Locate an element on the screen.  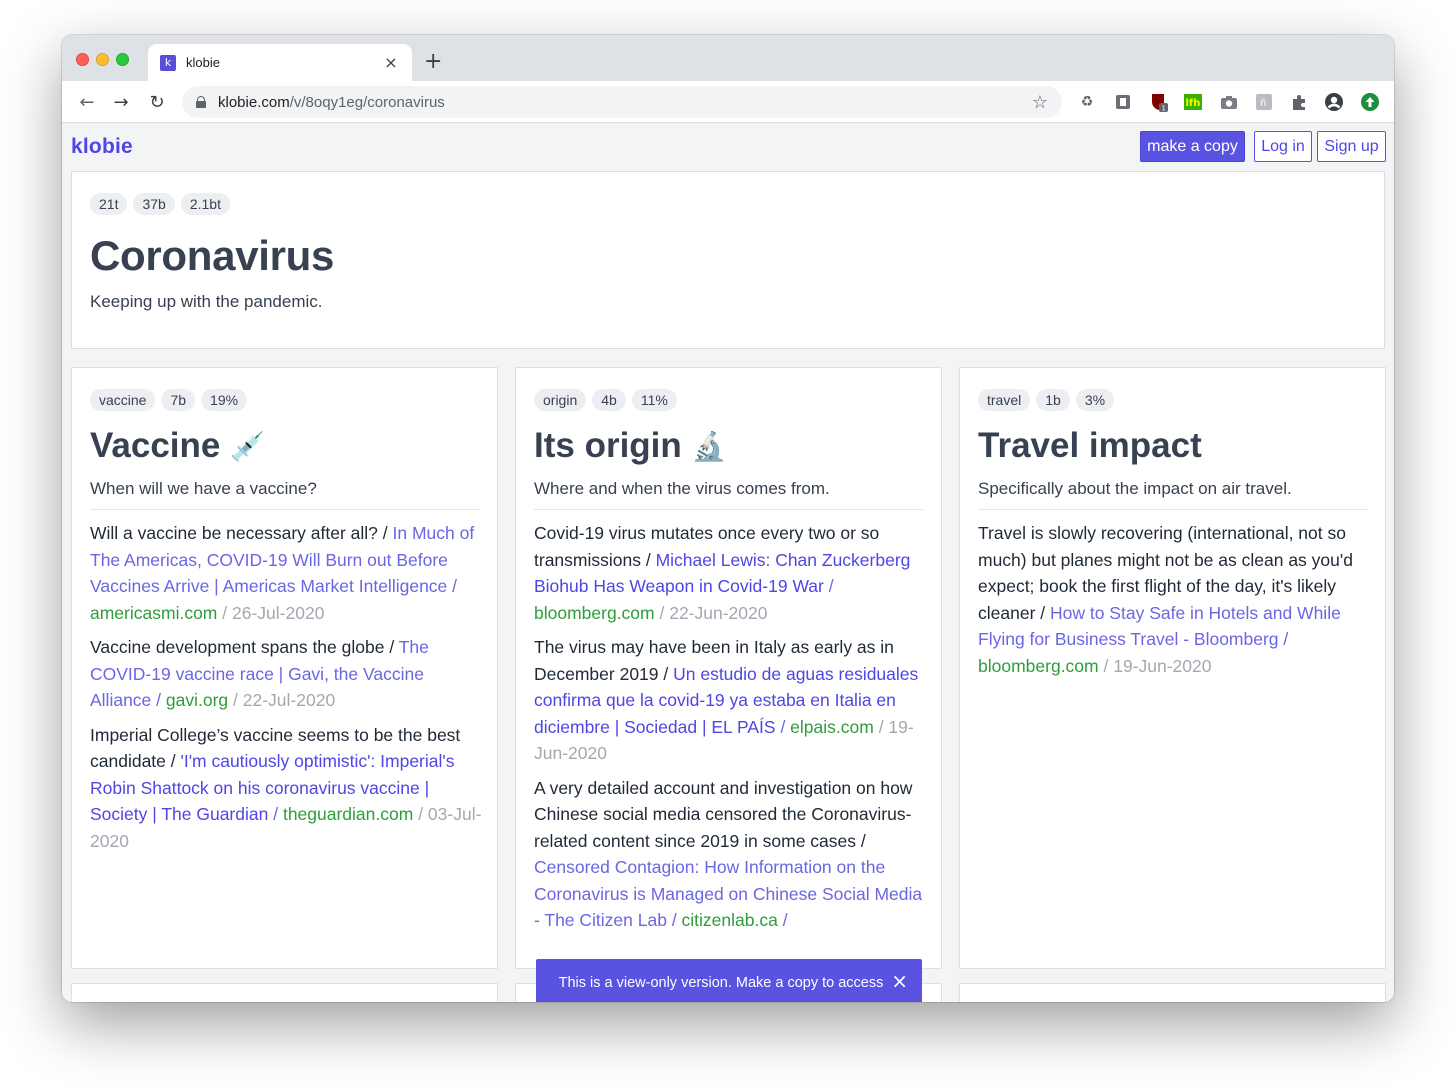
badge-topic-tag: travel is located at coordinates (1004, 400).